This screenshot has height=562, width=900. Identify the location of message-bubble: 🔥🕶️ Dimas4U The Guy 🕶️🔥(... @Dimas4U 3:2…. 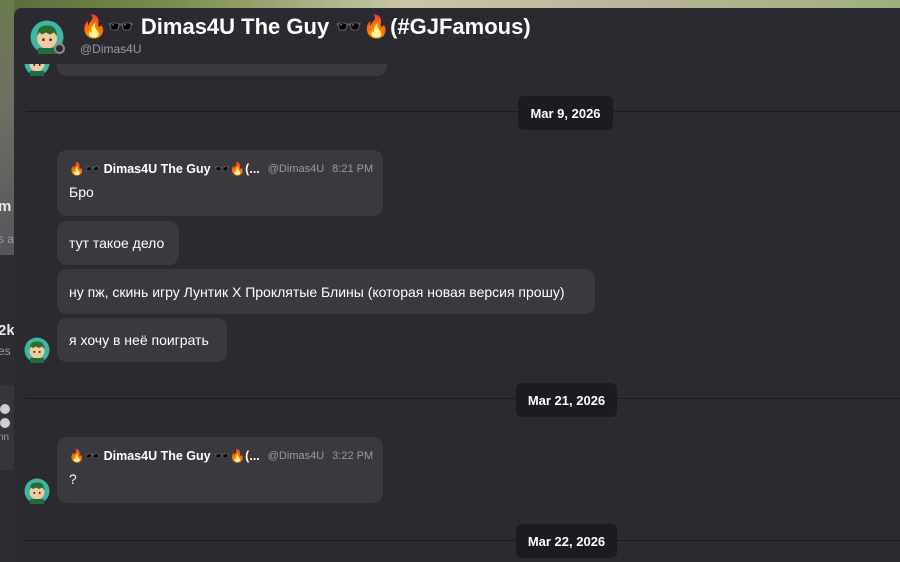
(220, 470).